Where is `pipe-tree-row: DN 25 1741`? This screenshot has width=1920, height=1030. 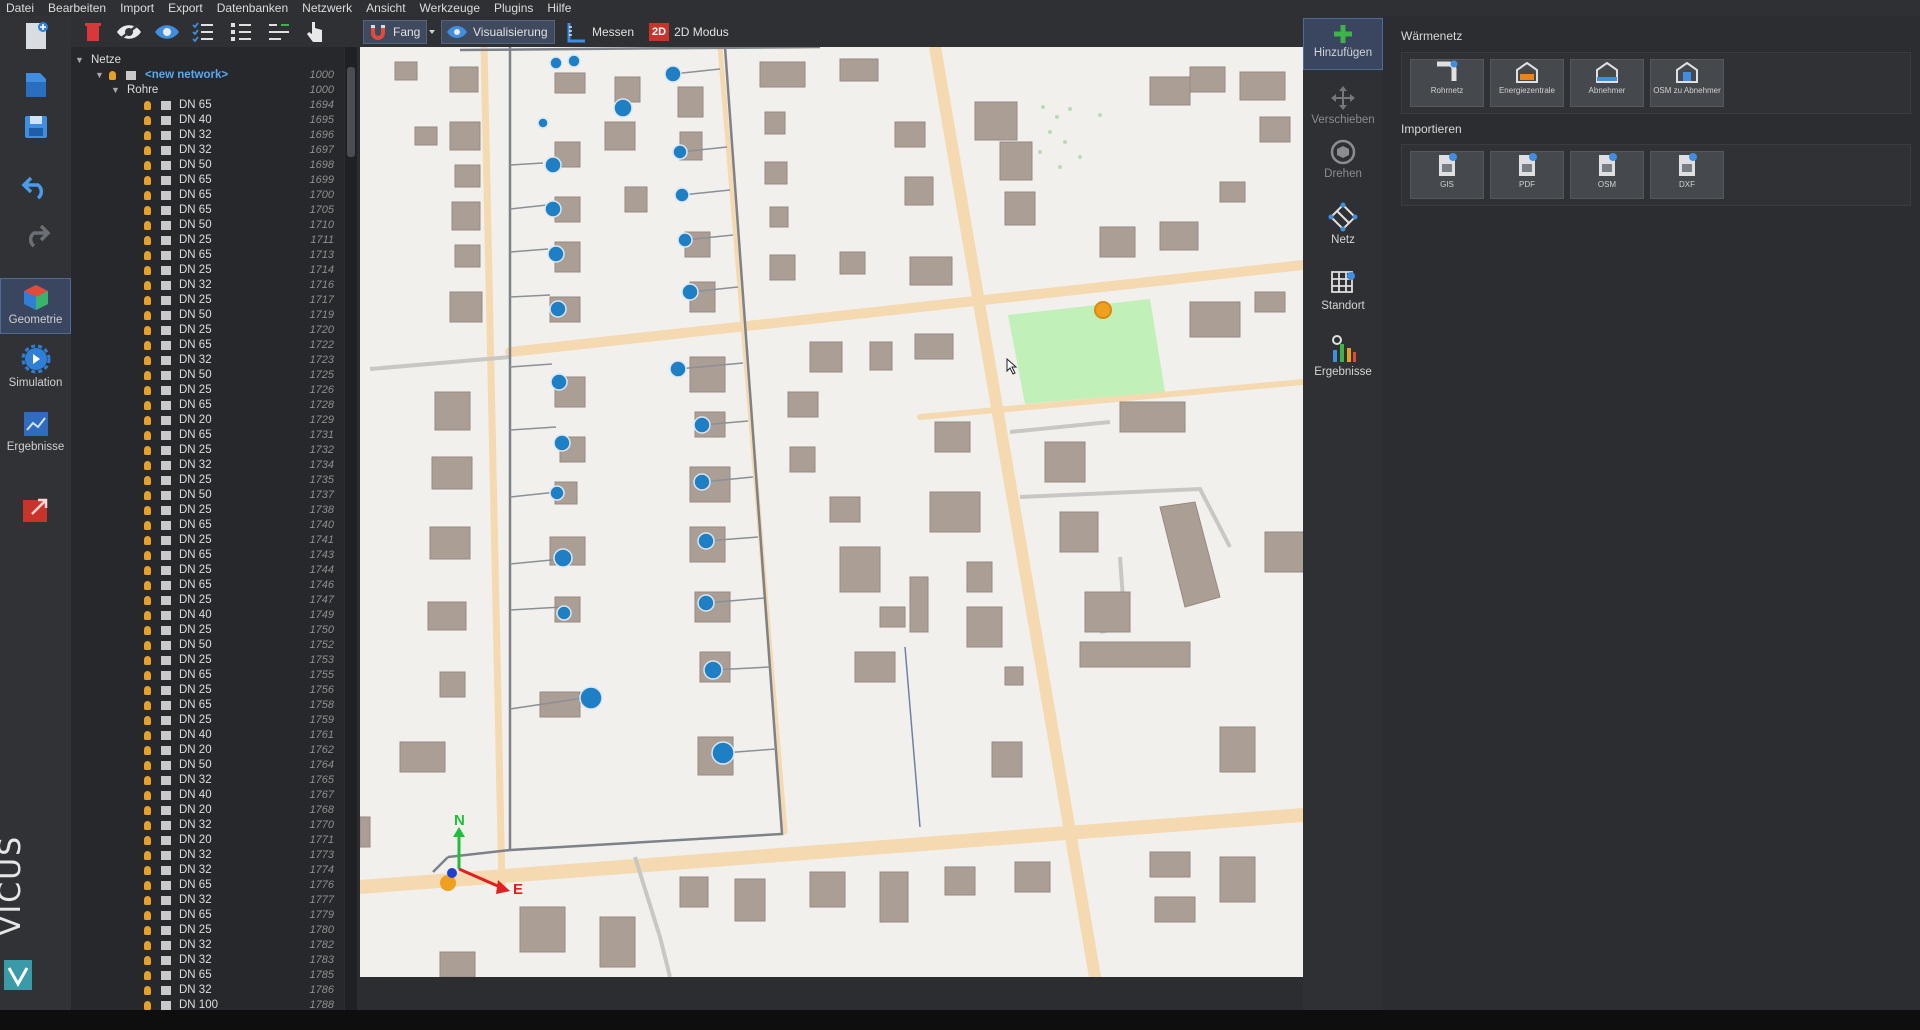 pipe-tree-row: DN 25 1741 is located at coordinates (207, 540).